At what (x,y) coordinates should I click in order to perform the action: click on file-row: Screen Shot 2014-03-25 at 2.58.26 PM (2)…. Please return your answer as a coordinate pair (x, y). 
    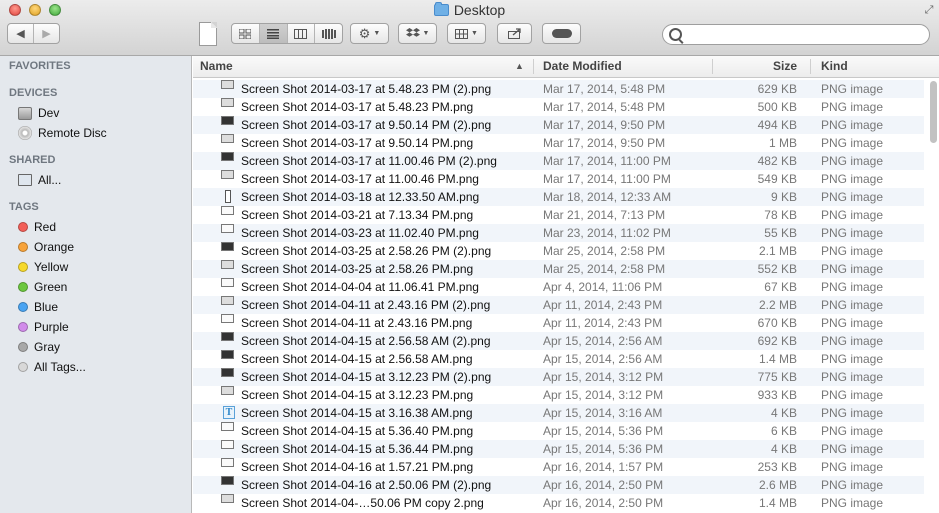
    Looking at the image, I should click on (558, 251).